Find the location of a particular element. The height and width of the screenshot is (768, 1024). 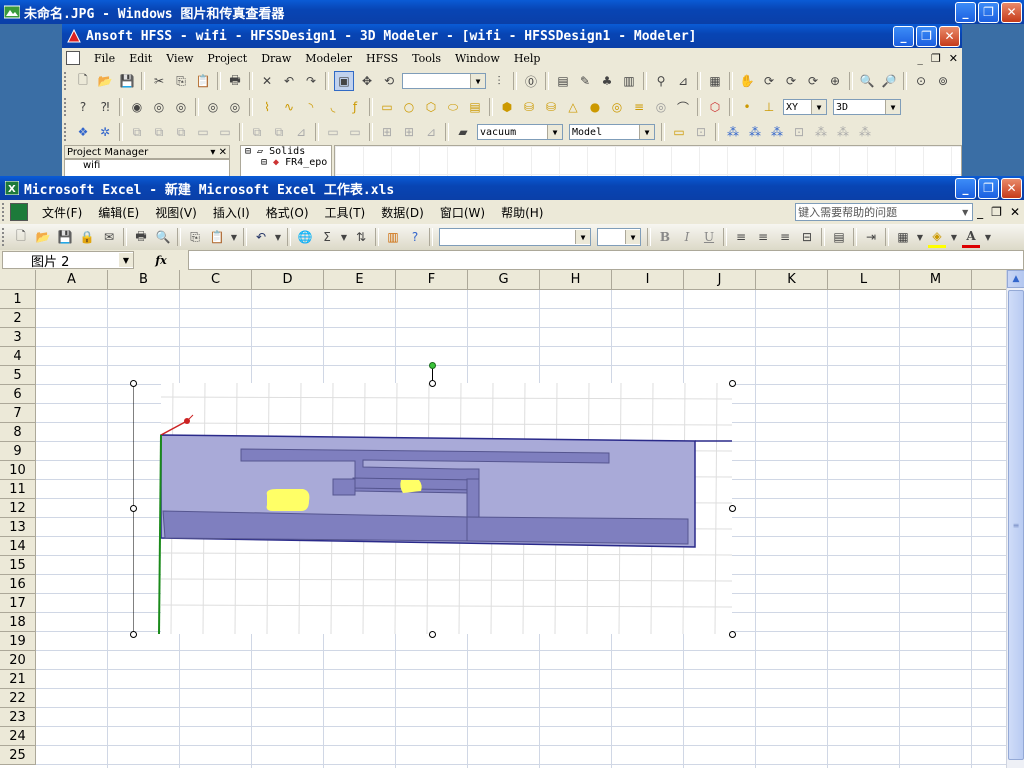

row-header-21: 21 is located at coordinates (18, 679).